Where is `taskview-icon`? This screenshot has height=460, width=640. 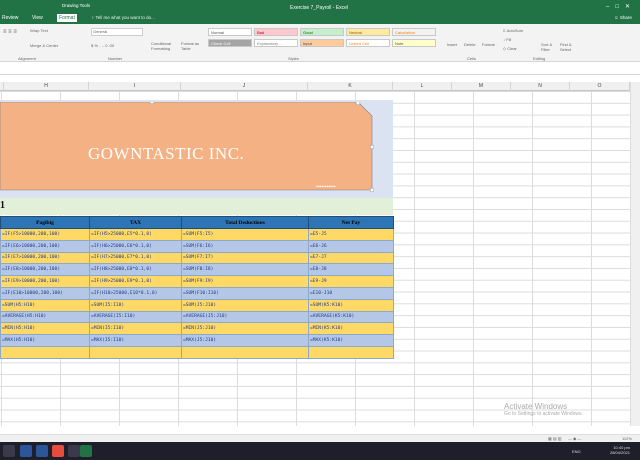 taskview-icon is located at coordinates (26, 451).